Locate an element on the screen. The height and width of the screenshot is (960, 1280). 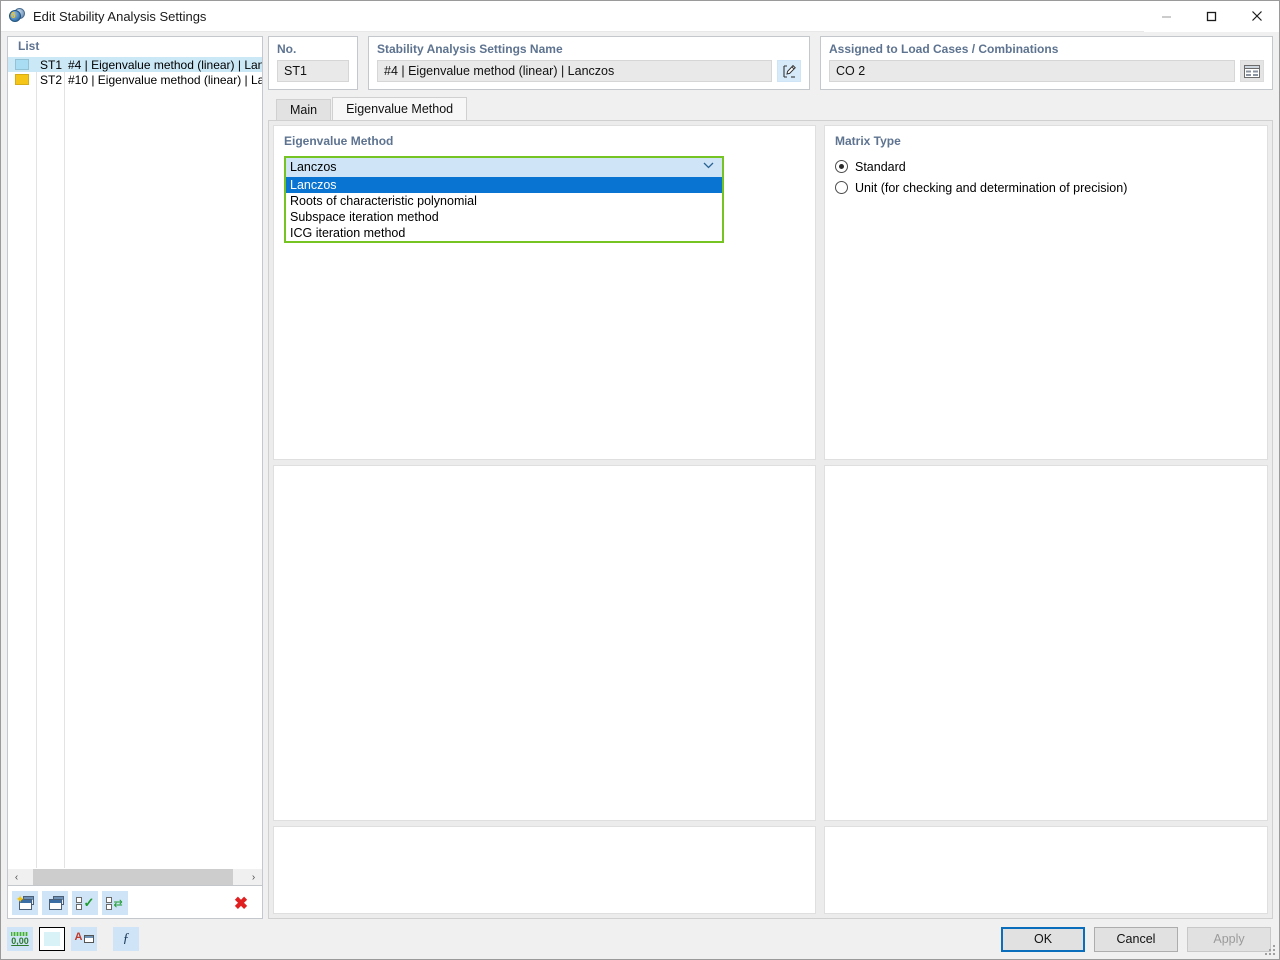
title-bar: 6 Edit Stability Analysis Settings is located at coordinates (640, 16).